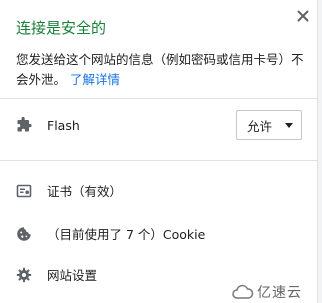  Describe the element at coordinates (243, 291) in the screenshot. I see `cloud-logo-icon` at that location.